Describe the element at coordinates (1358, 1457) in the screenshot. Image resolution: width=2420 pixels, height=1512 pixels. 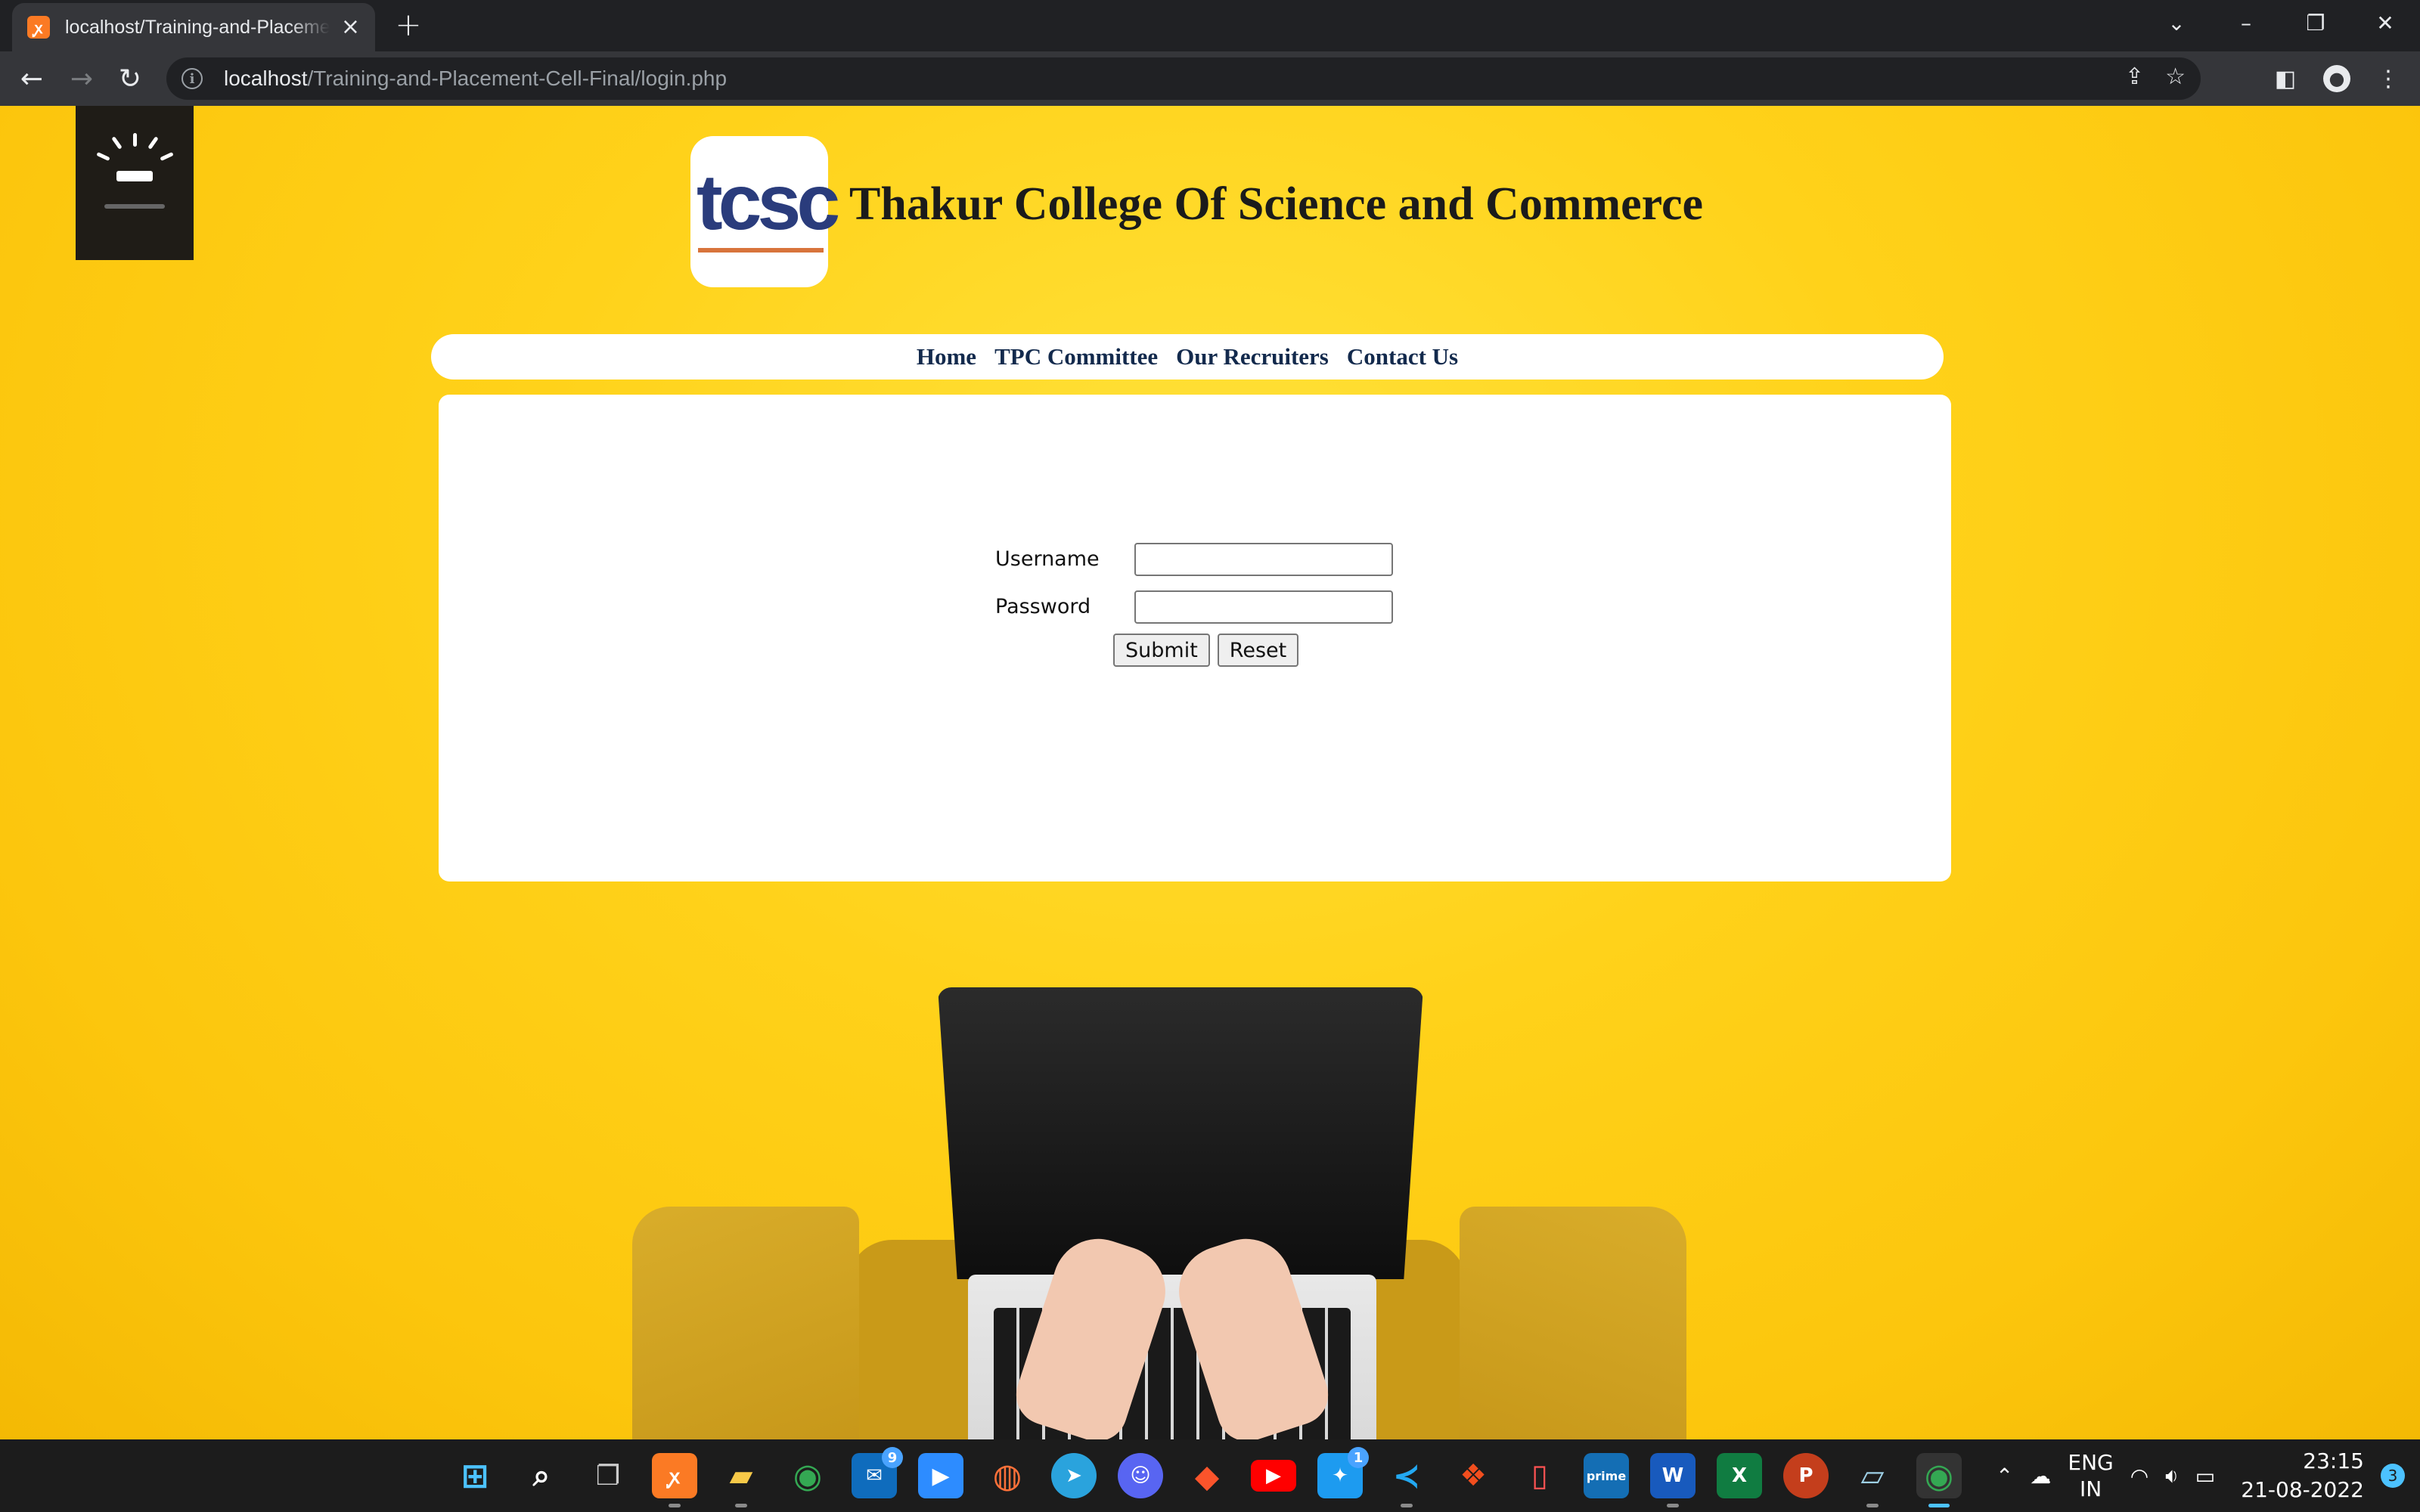
I see `twitter-badge: 1` at that location.